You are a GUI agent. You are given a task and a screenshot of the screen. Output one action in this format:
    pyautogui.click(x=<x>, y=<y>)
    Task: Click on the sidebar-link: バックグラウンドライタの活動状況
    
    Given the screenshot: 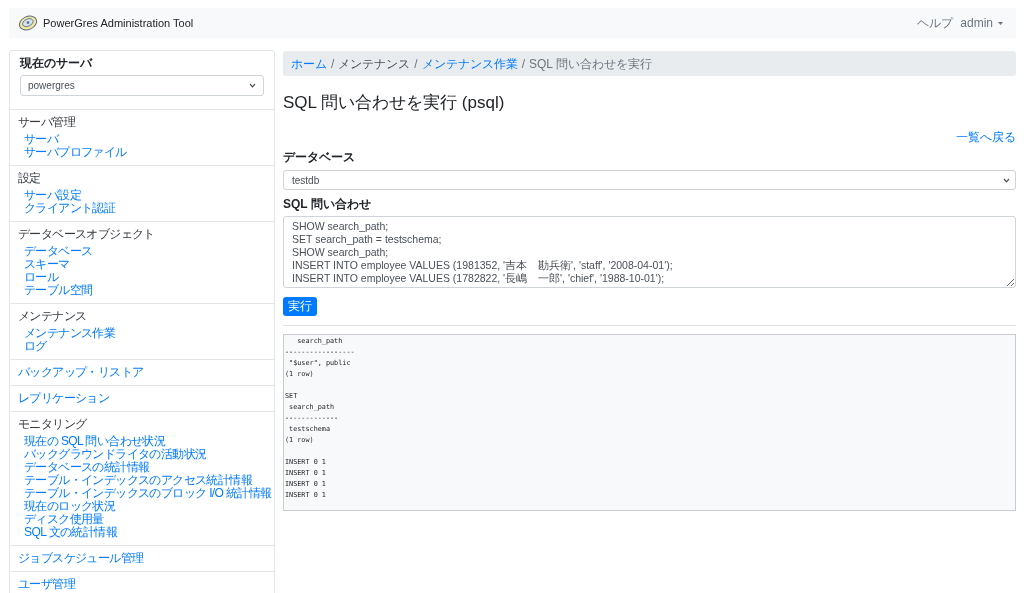 What is the action you would take?
    pyautogui.click(x=115, y=454)
    